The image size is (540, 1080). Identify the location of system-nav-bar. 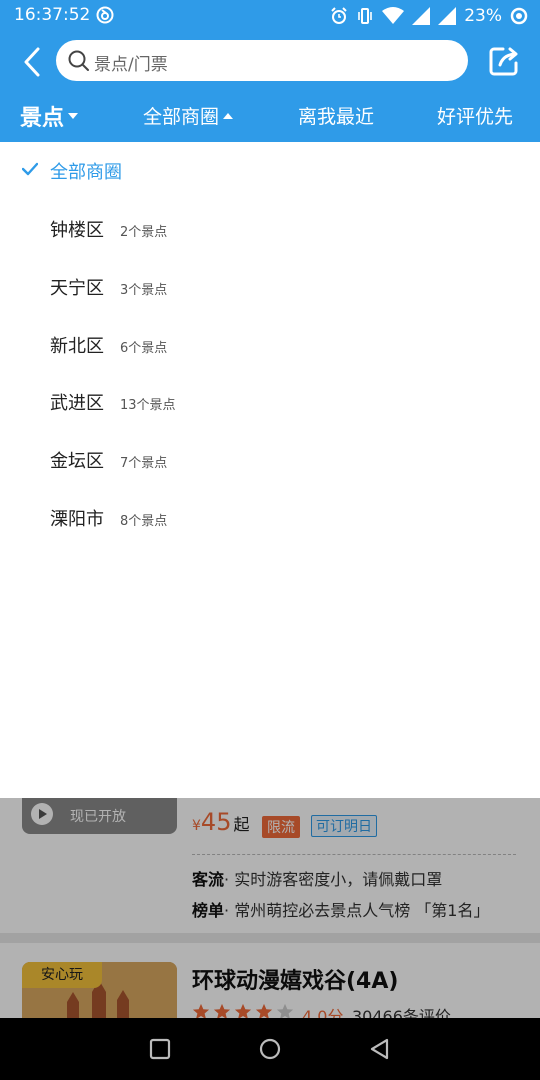
(270, 1049).